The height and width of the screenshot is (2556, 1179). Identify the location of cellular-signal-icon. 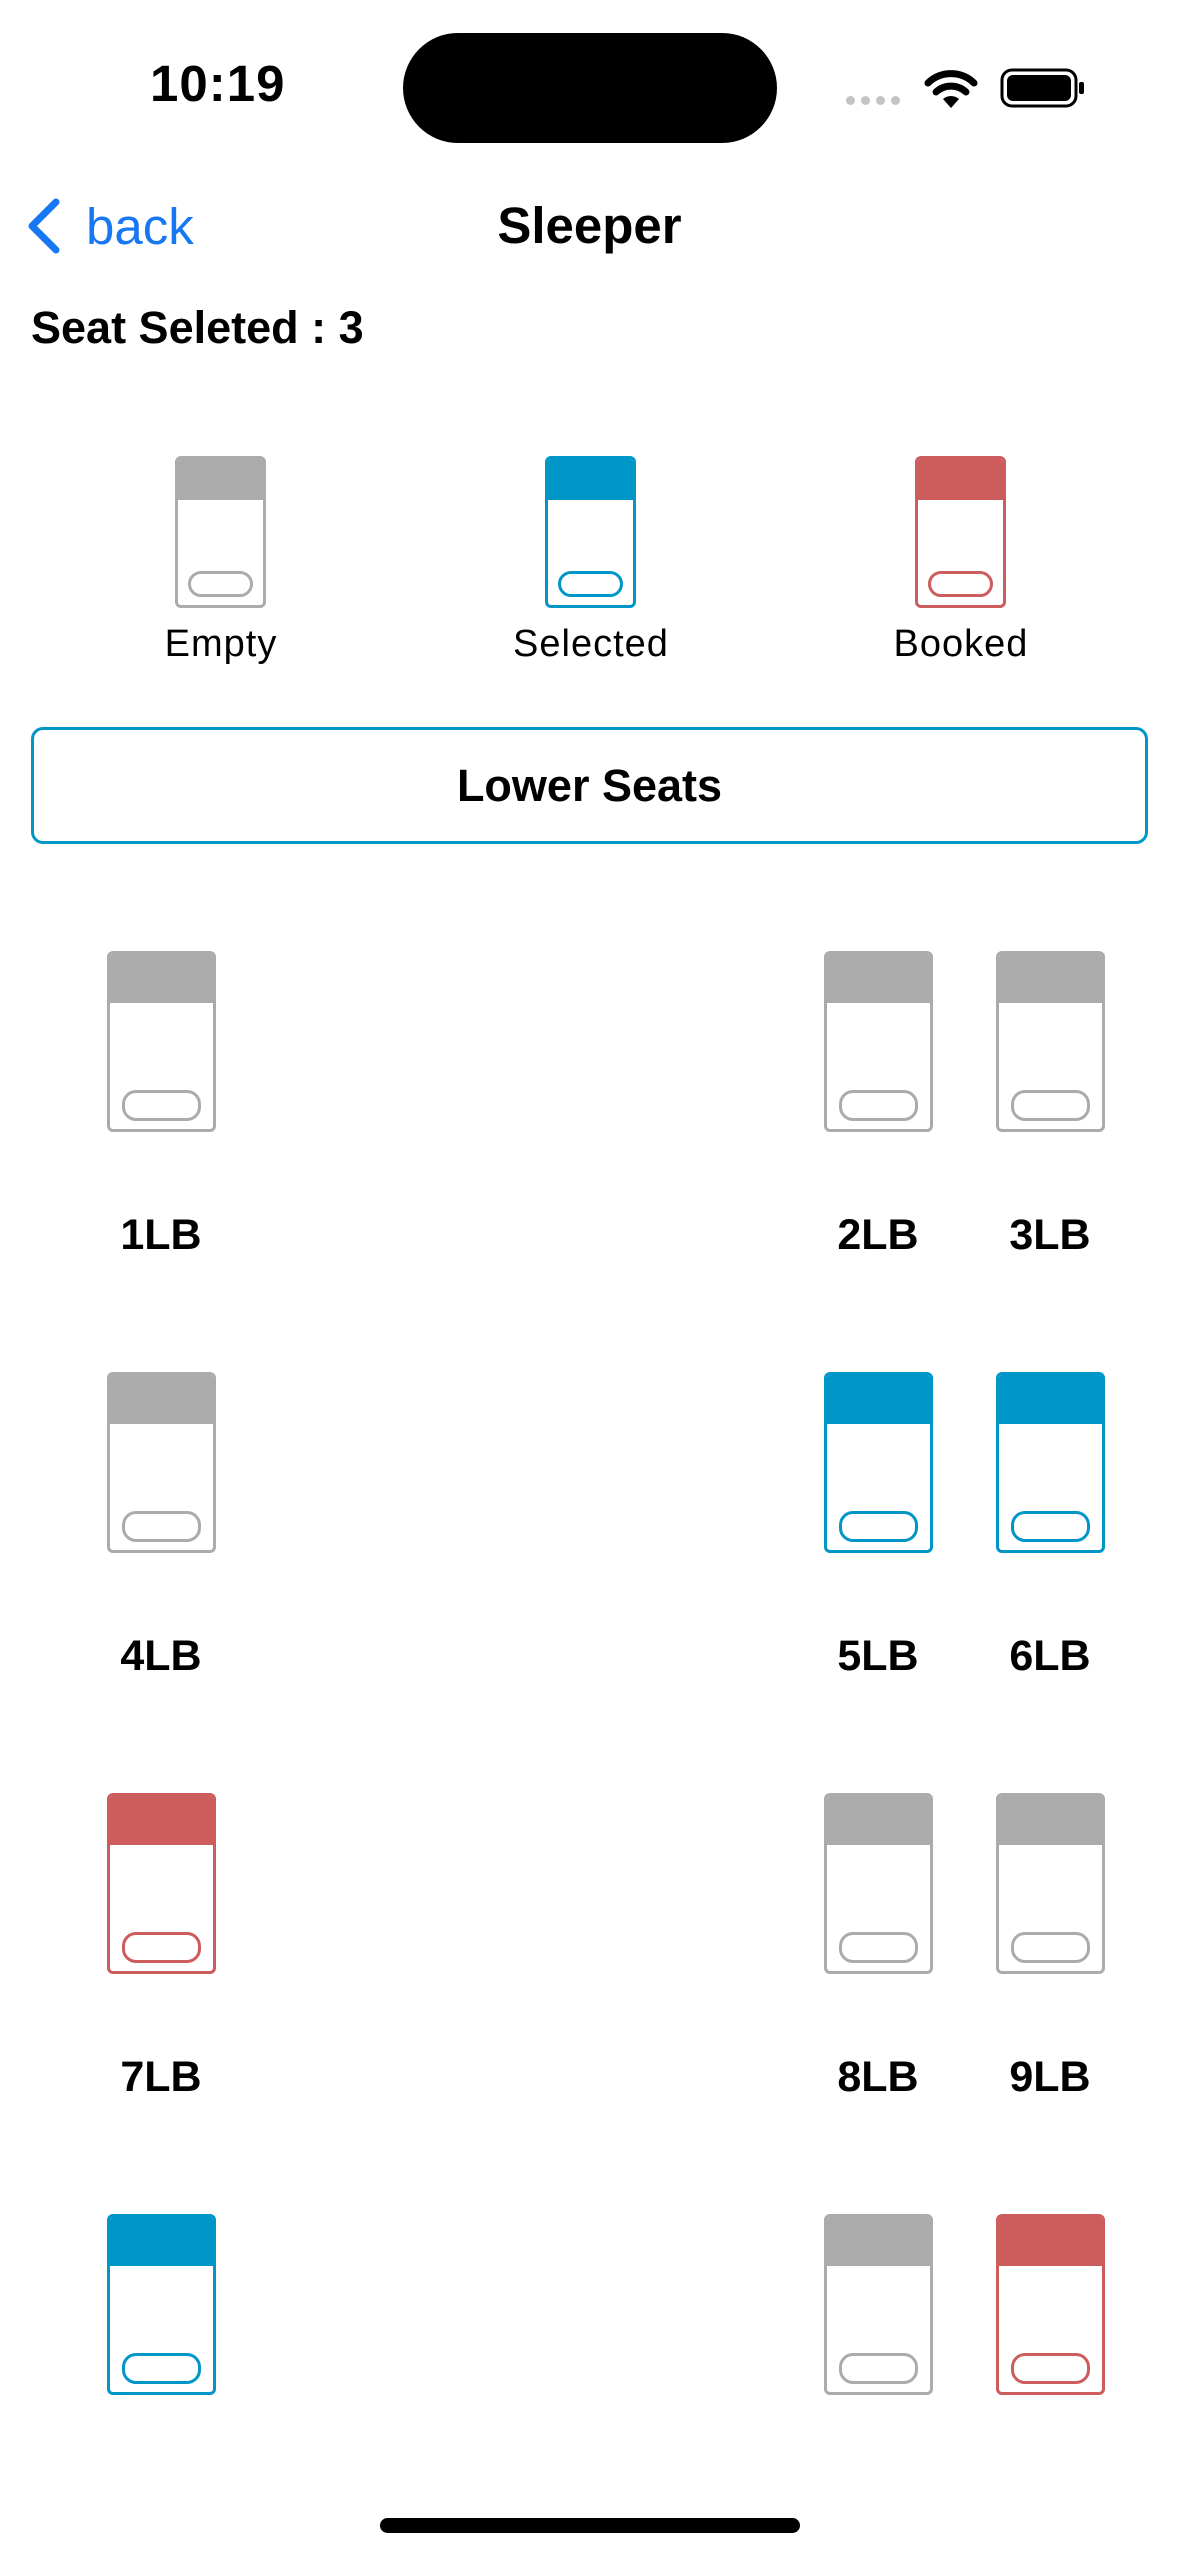
(873, 100).